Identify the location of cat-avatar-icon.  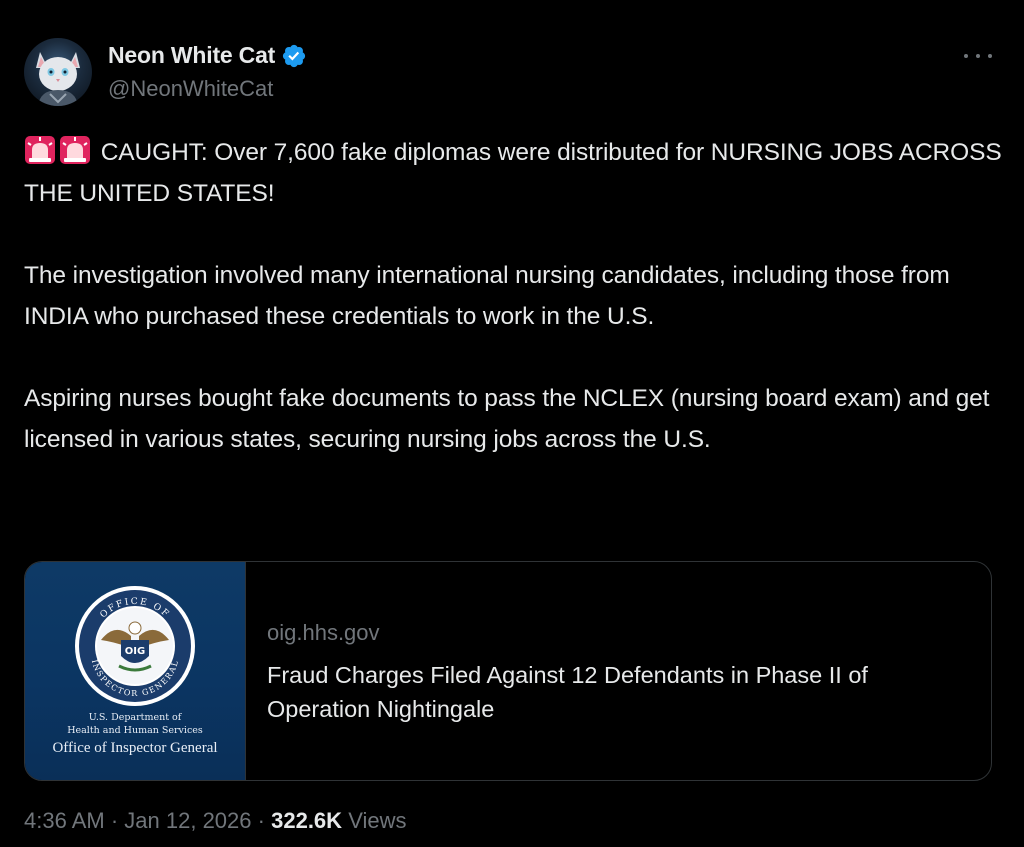
(58, 79).